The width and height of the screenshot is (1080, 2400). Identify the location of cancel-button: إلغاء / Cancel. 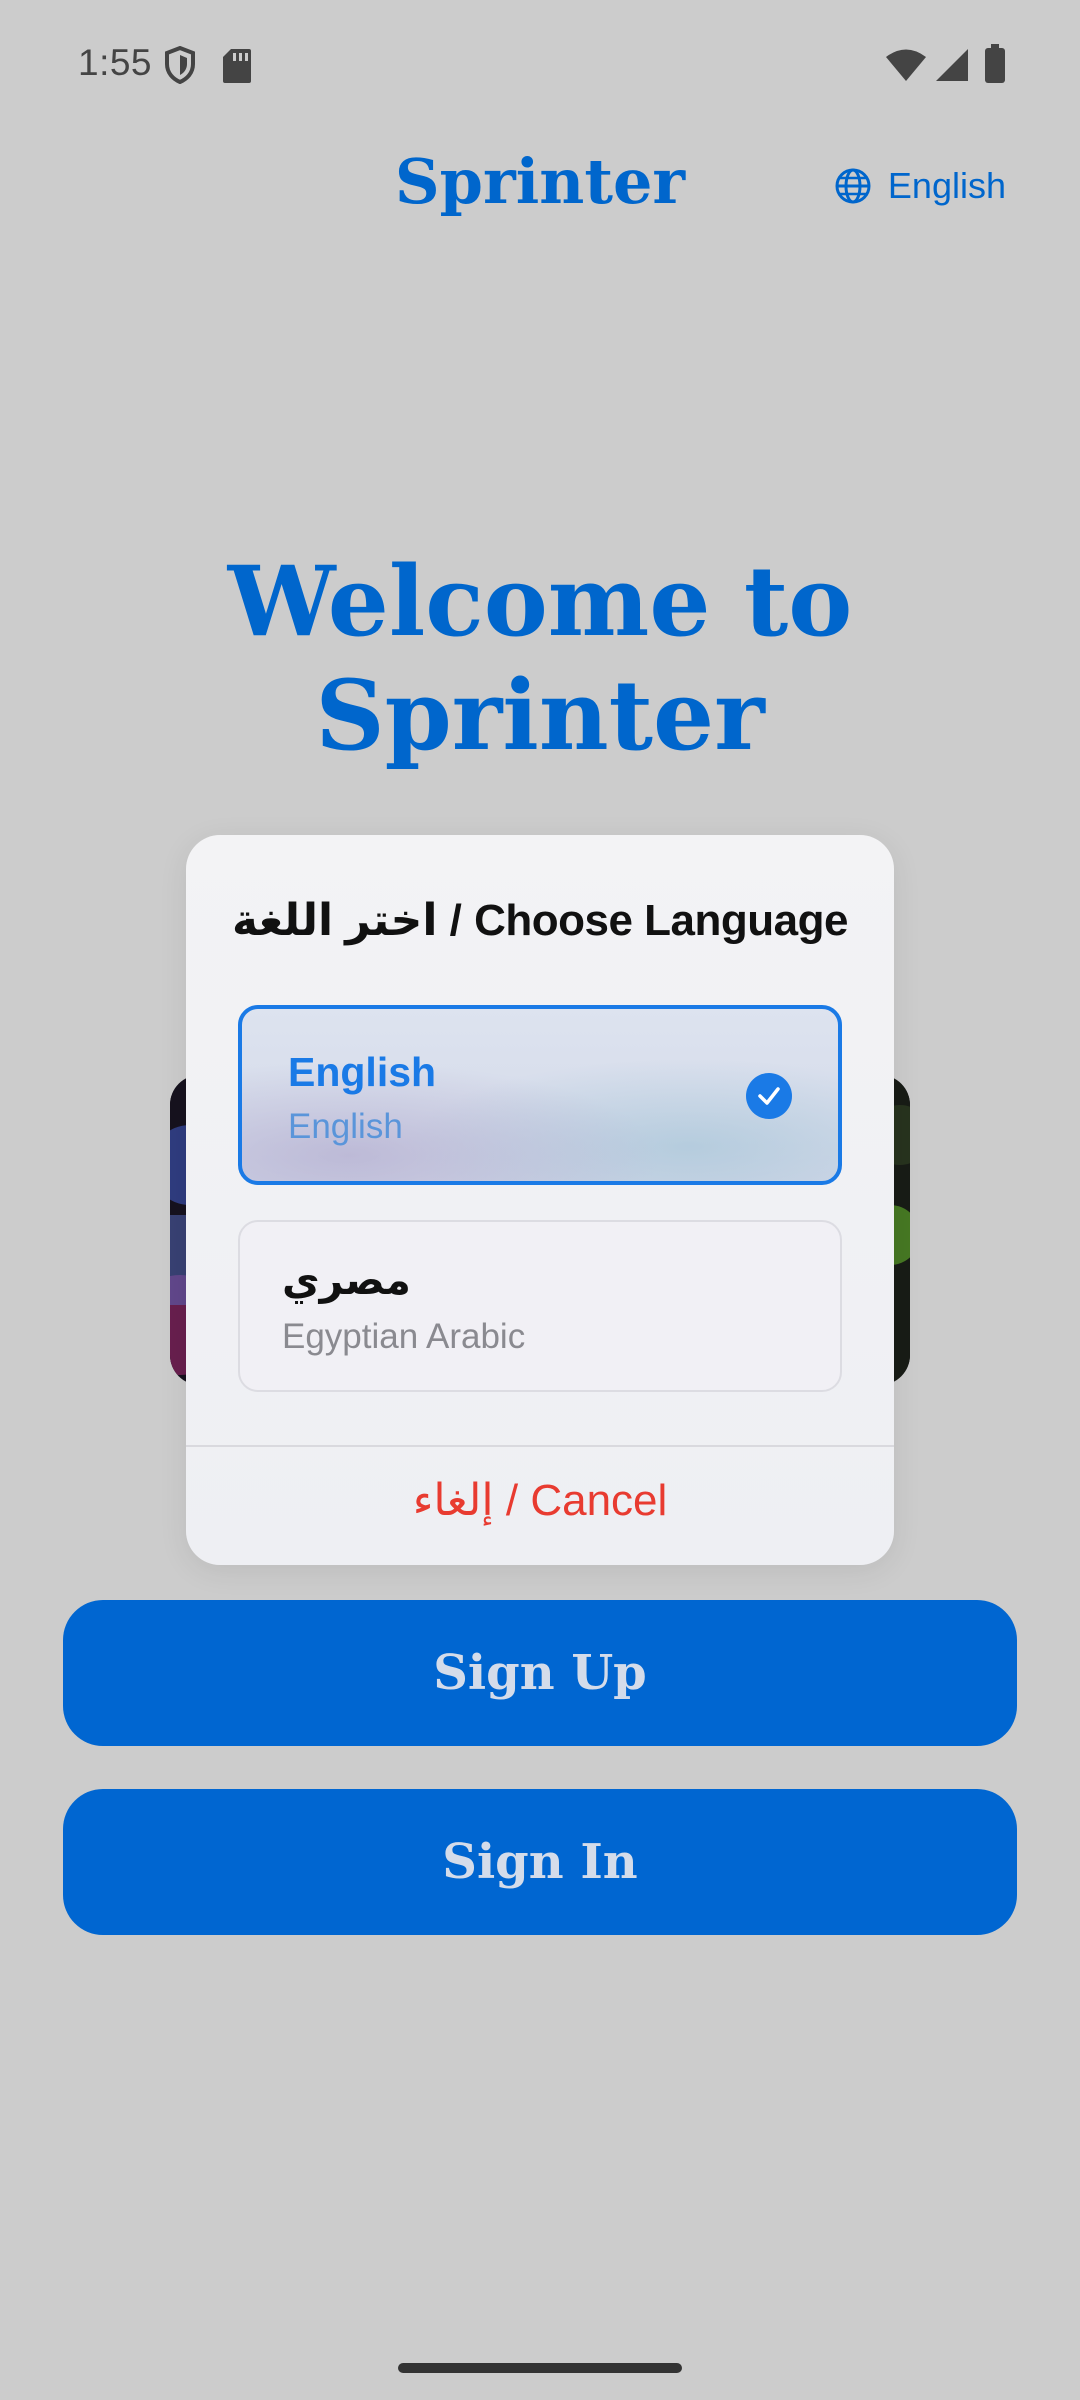
(540, 1500).